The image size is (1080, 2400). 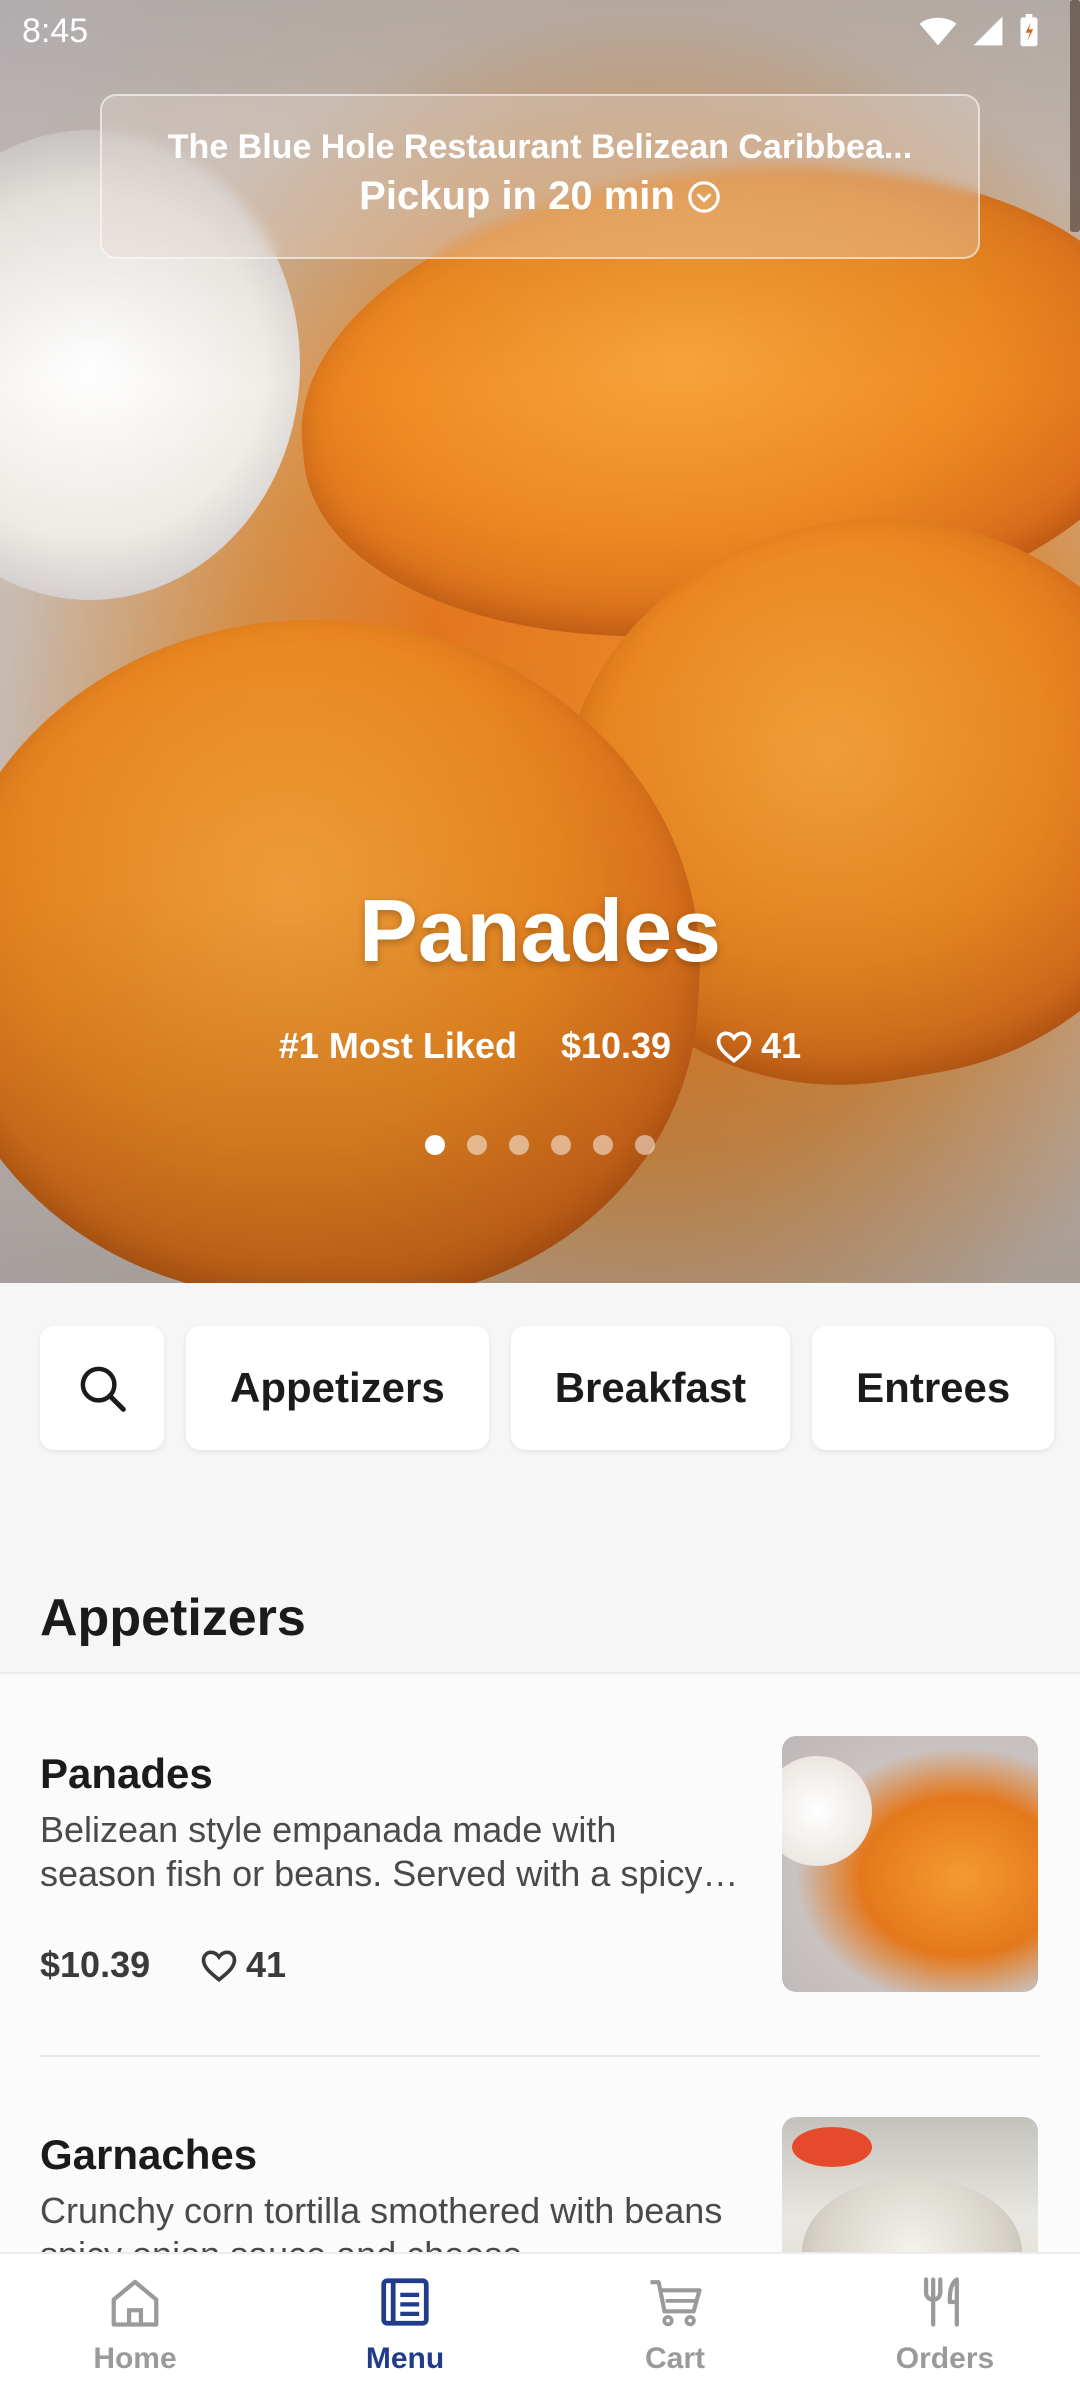 What do you see at coordinates (135, 2303) in the screenshot?
I see `home-icon` at bounding box center [135, 2303].